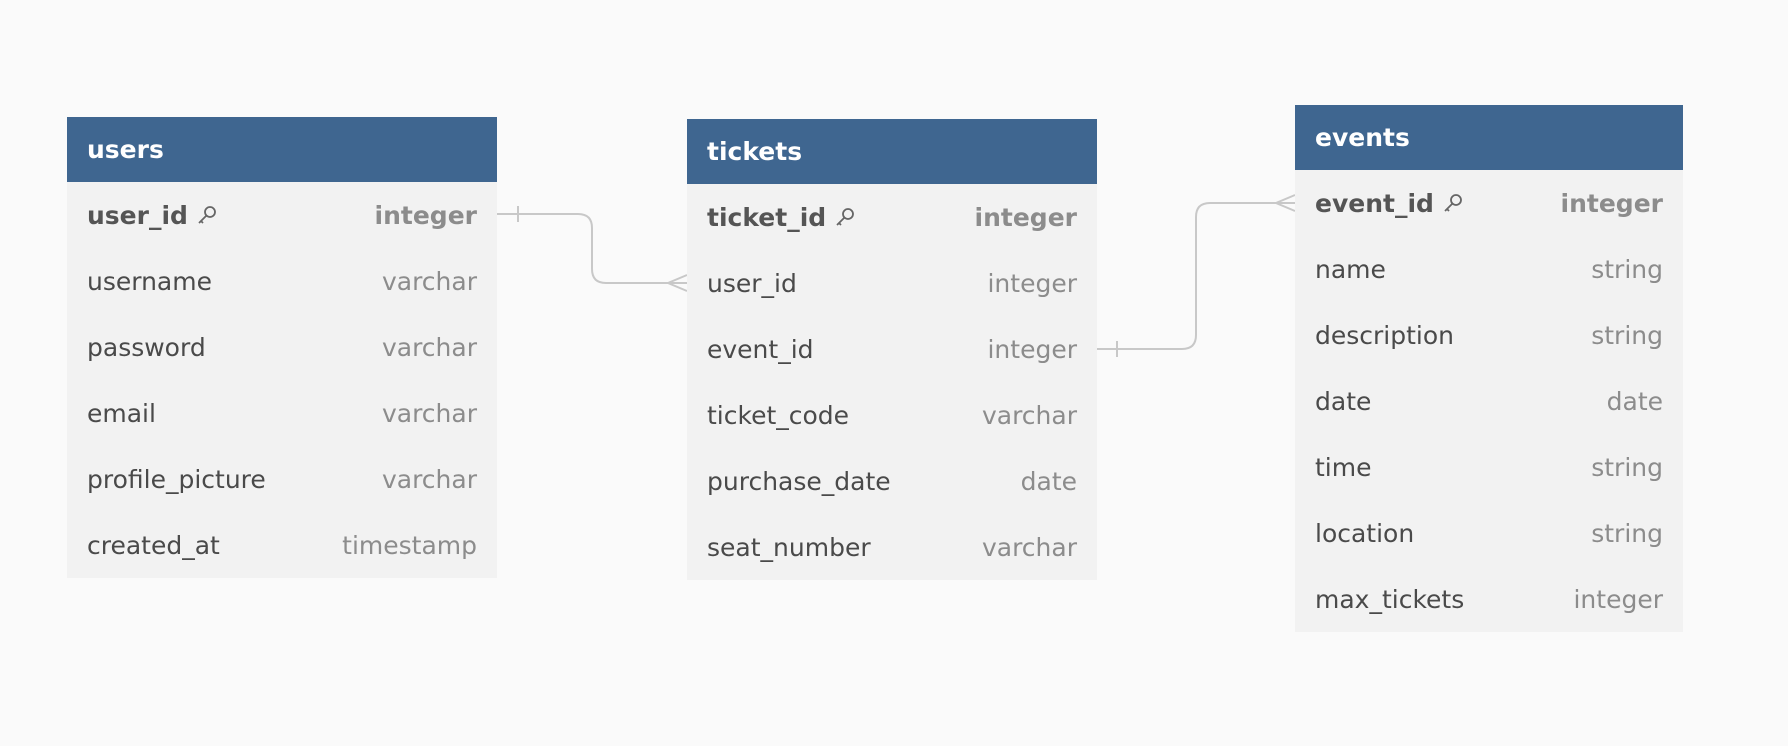  I want to click on column-name: description, so click(1385, 335).